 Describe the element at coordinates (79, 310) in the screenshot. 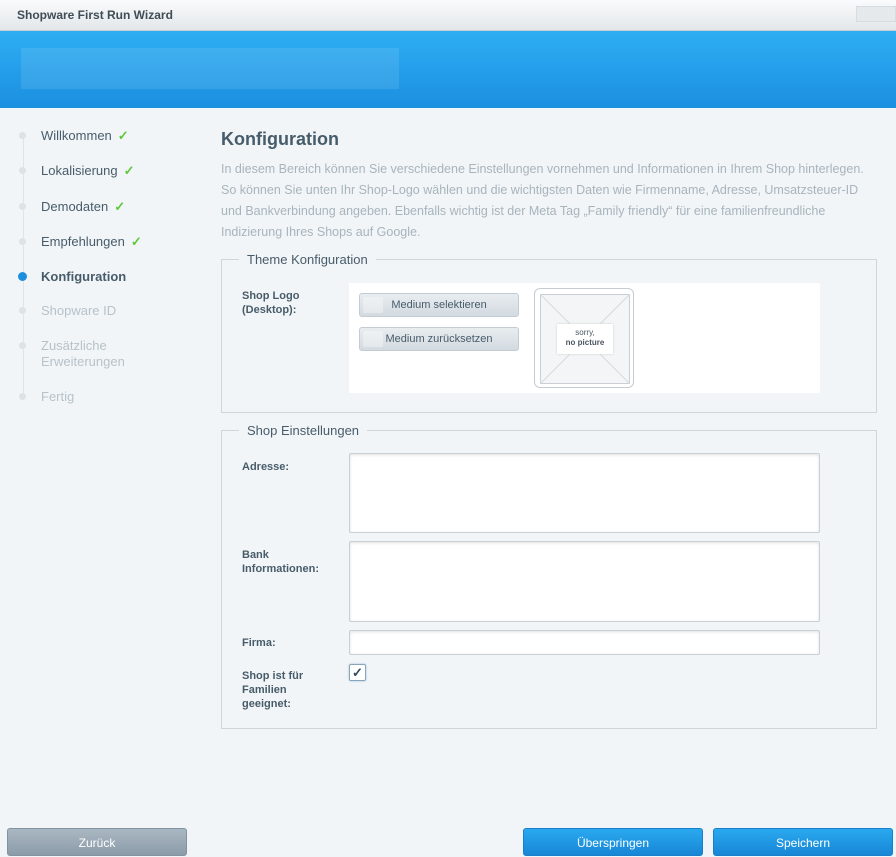

I see `step-label: Shopware ID` at that location.